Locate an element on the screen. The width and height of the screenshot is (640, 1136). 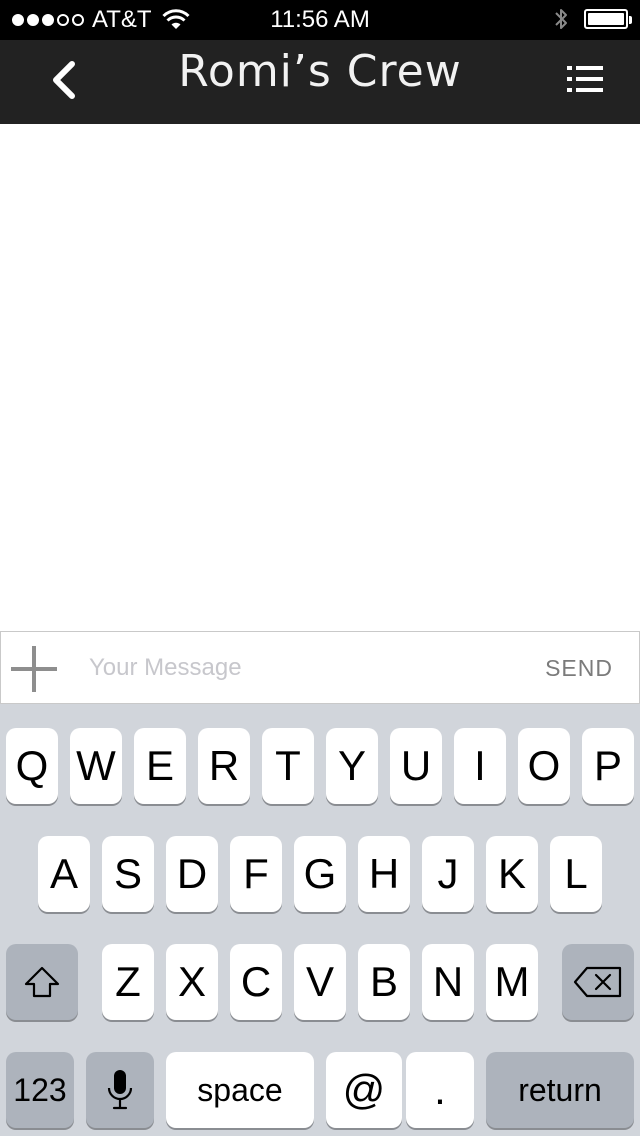
dictation-key is located at coordinates (120, 1090).